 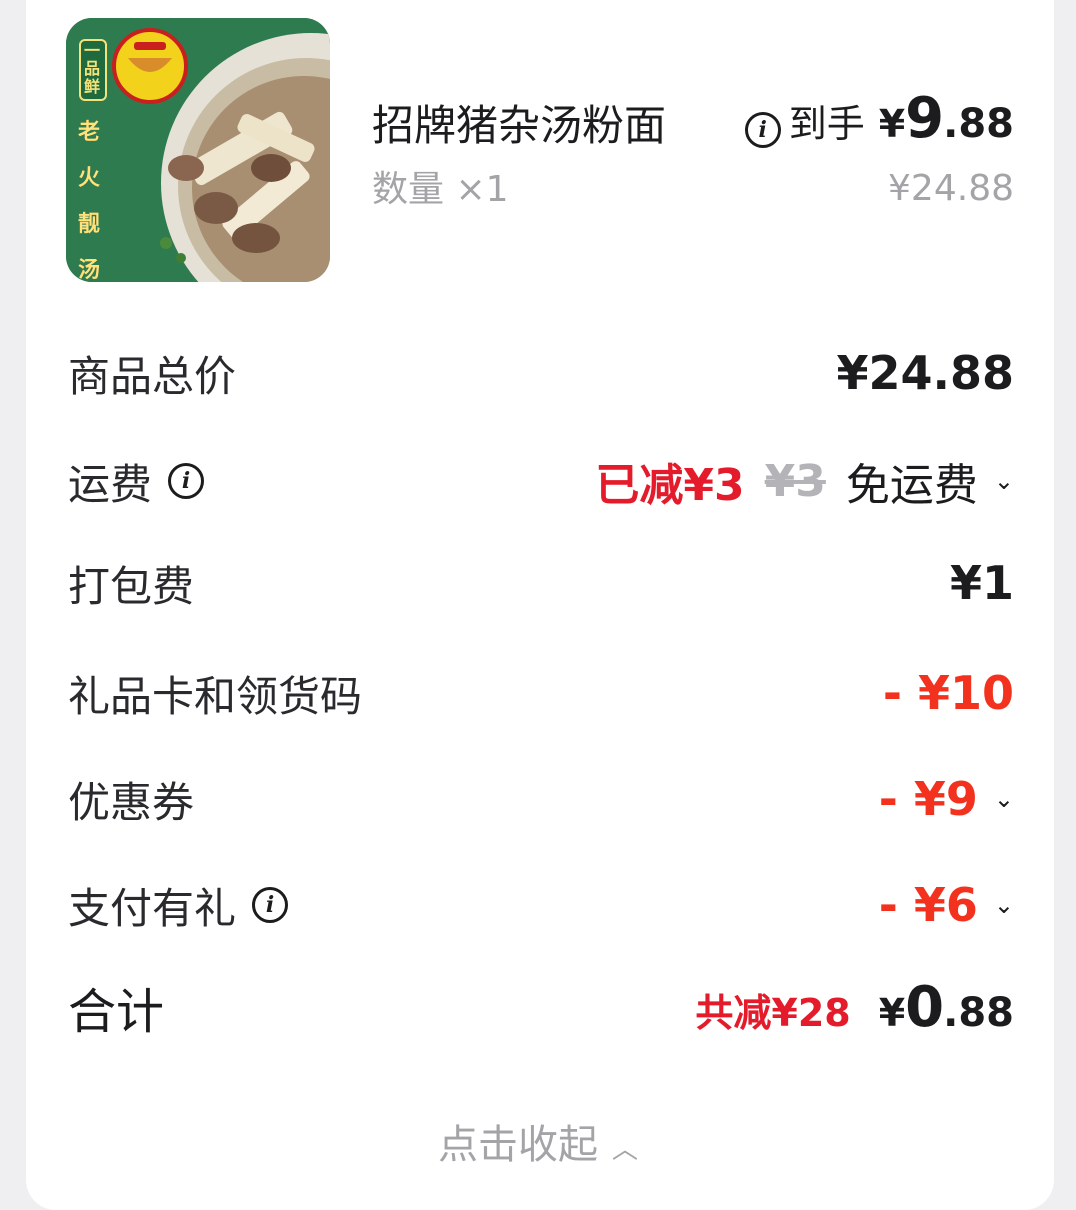 I want to click on final-price-integer: 9, so click(x=924, y=118).